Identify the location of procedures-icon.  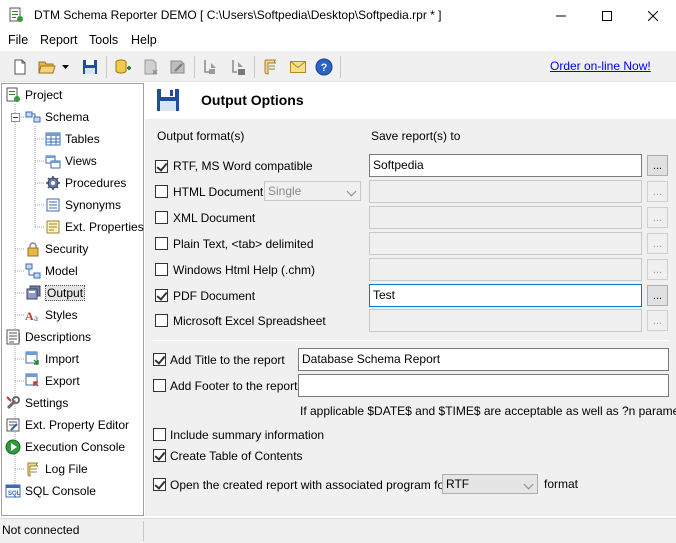
(53, 183).